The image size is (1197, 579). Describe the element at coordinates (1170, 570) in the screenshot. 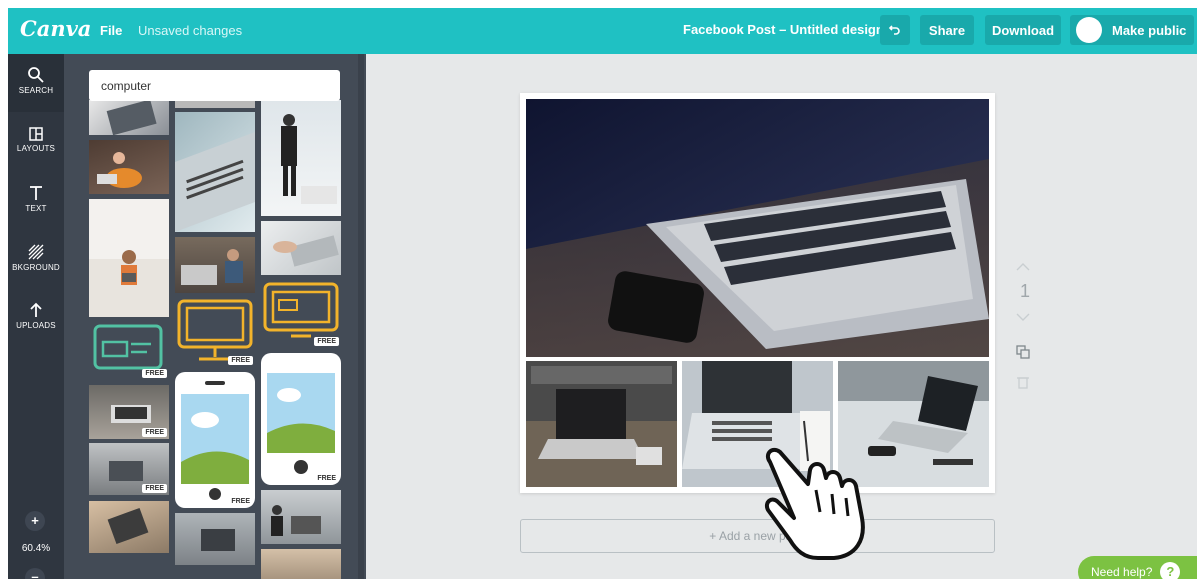

I see `help-icon: ?` at that location.